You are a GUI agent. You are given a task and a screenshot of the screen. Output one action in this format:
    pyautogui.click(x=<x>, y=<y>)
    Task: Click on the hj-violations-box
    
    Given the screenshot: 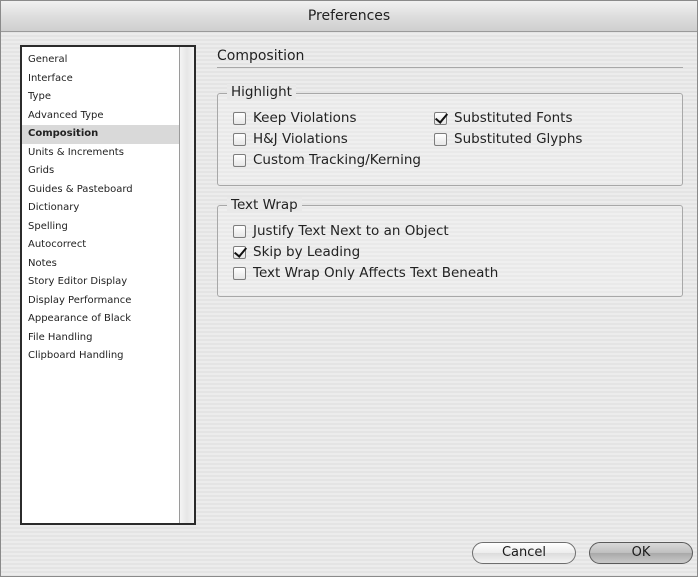 What is the action you would take?
    pyautogui.click(x=239, y=139)
    